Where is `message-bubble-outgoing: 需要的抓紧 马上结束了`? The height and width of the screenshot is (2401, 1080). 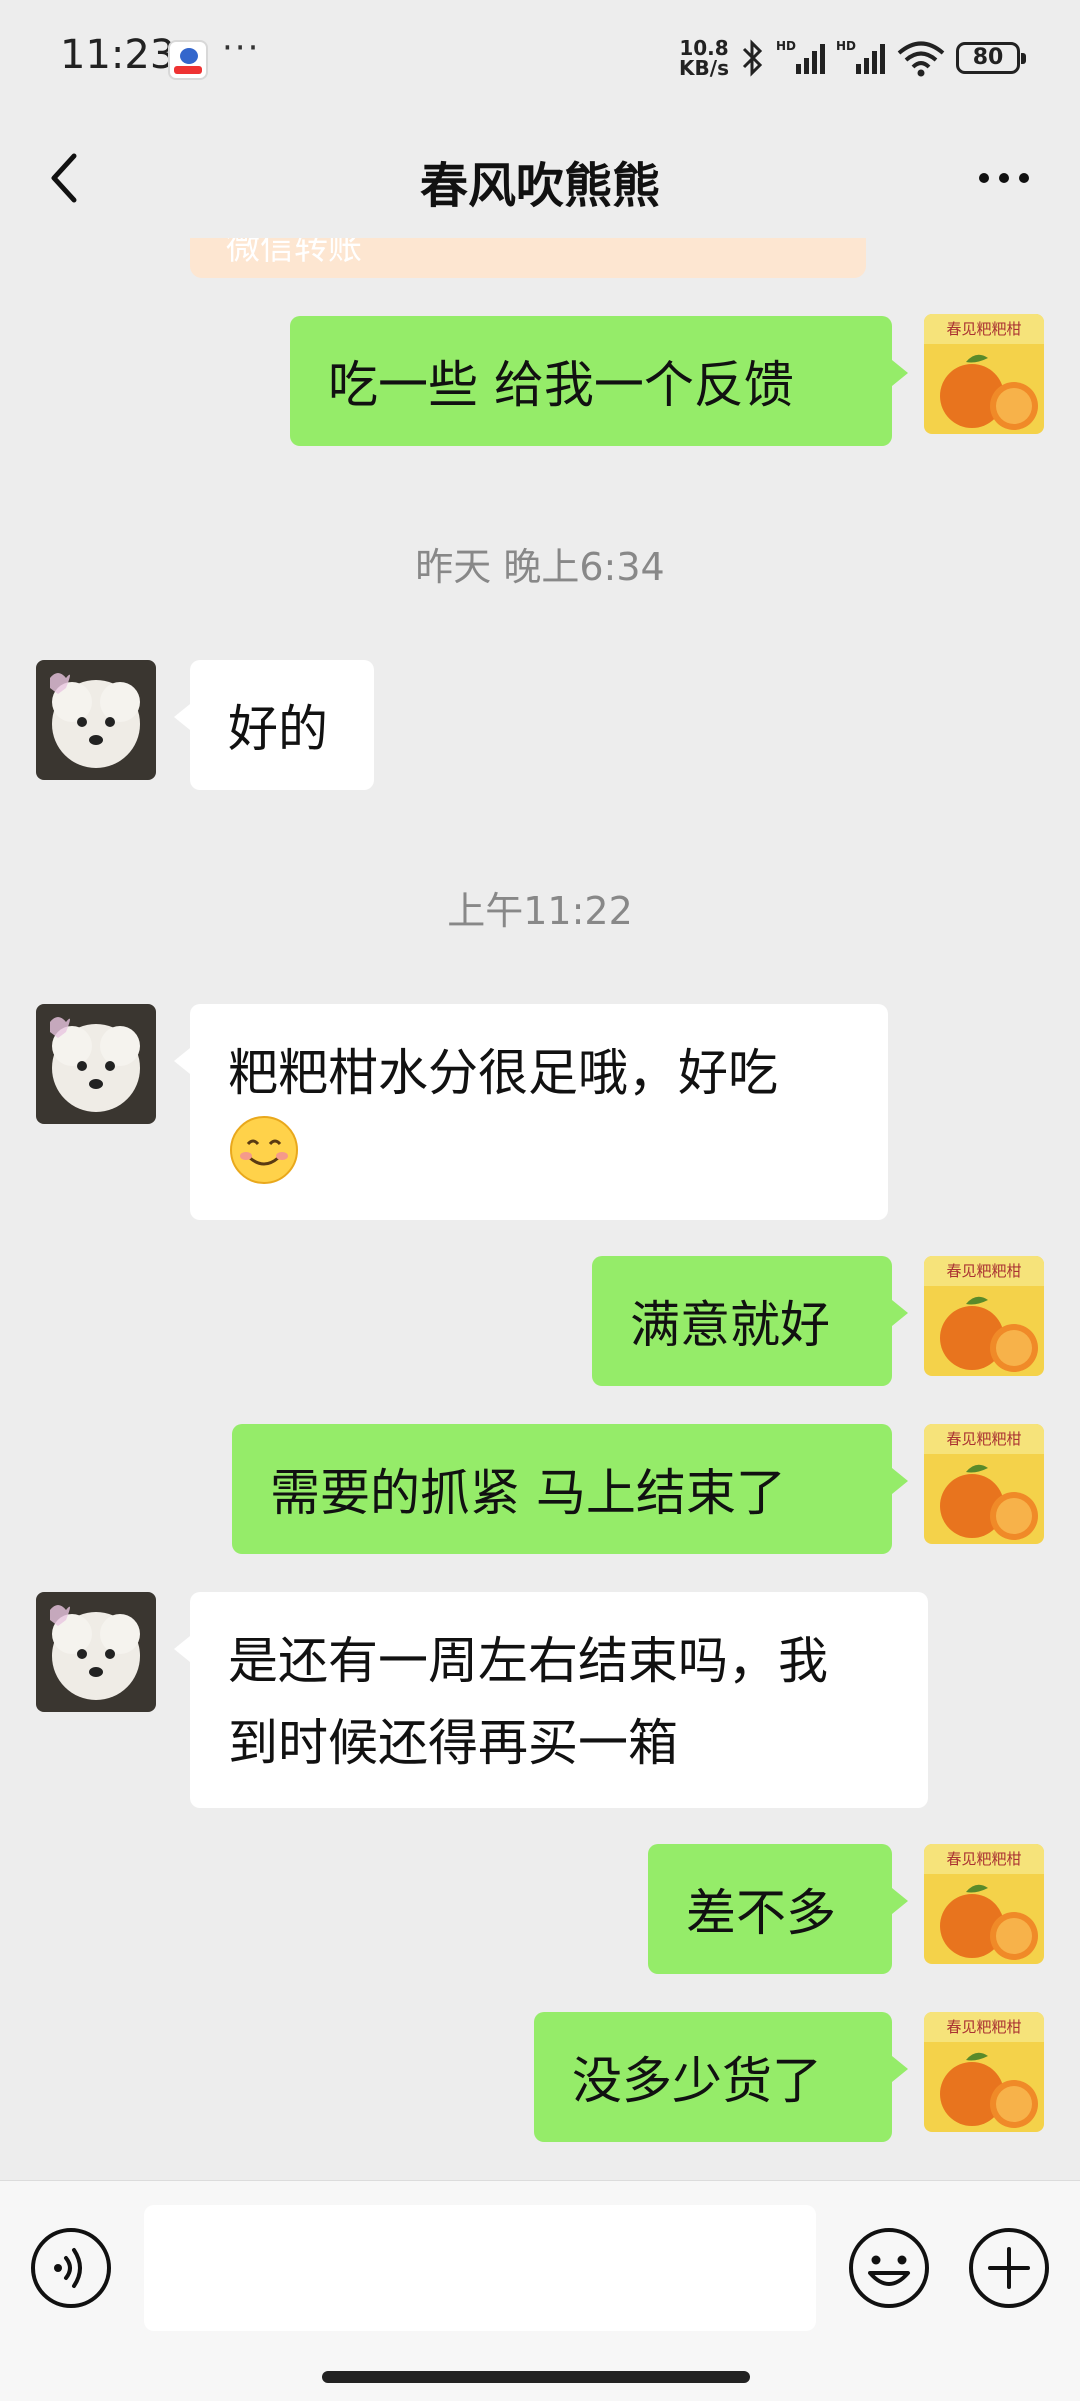
message-bubble-outgoing: 需要的抓紧 马上结束了 is located at coordinates (570, 1489).